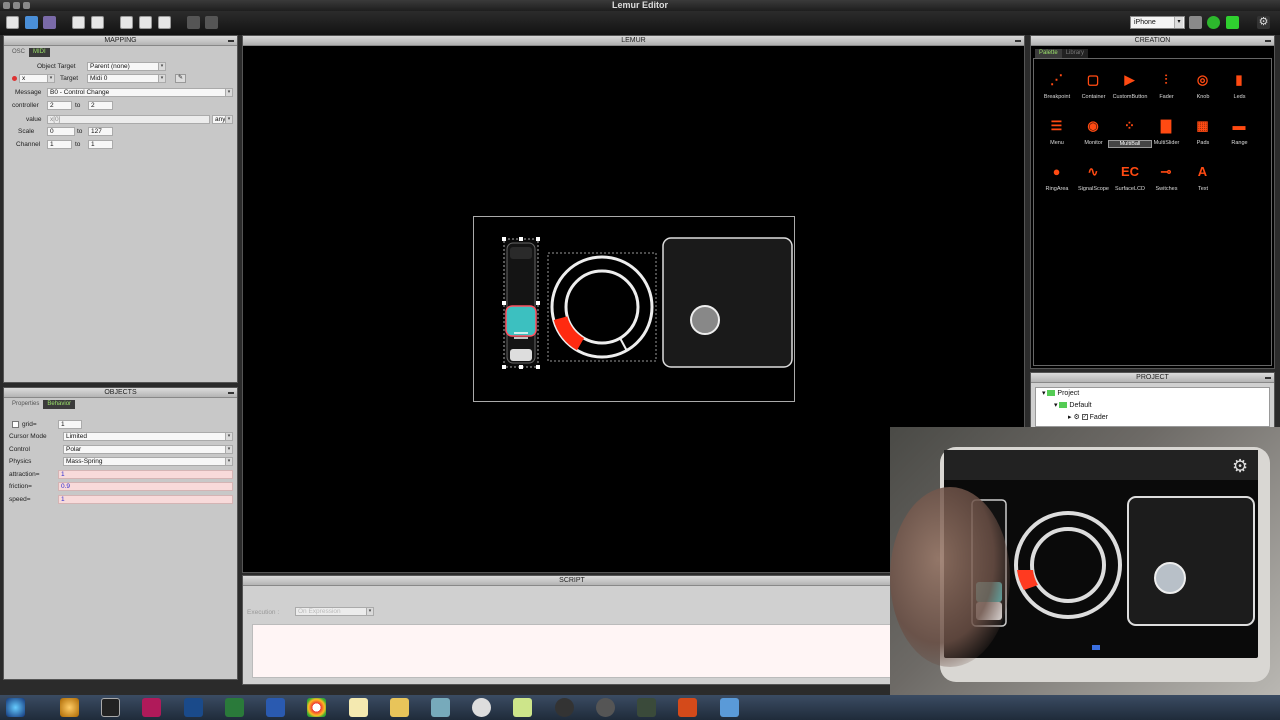 Image resolution: width=1280 pixels, height=720 pixels. What do you see at coordinates (1152, 41) in the screenshot?
I see `creation-header: CREATION` at bounding box center [1152, 41].